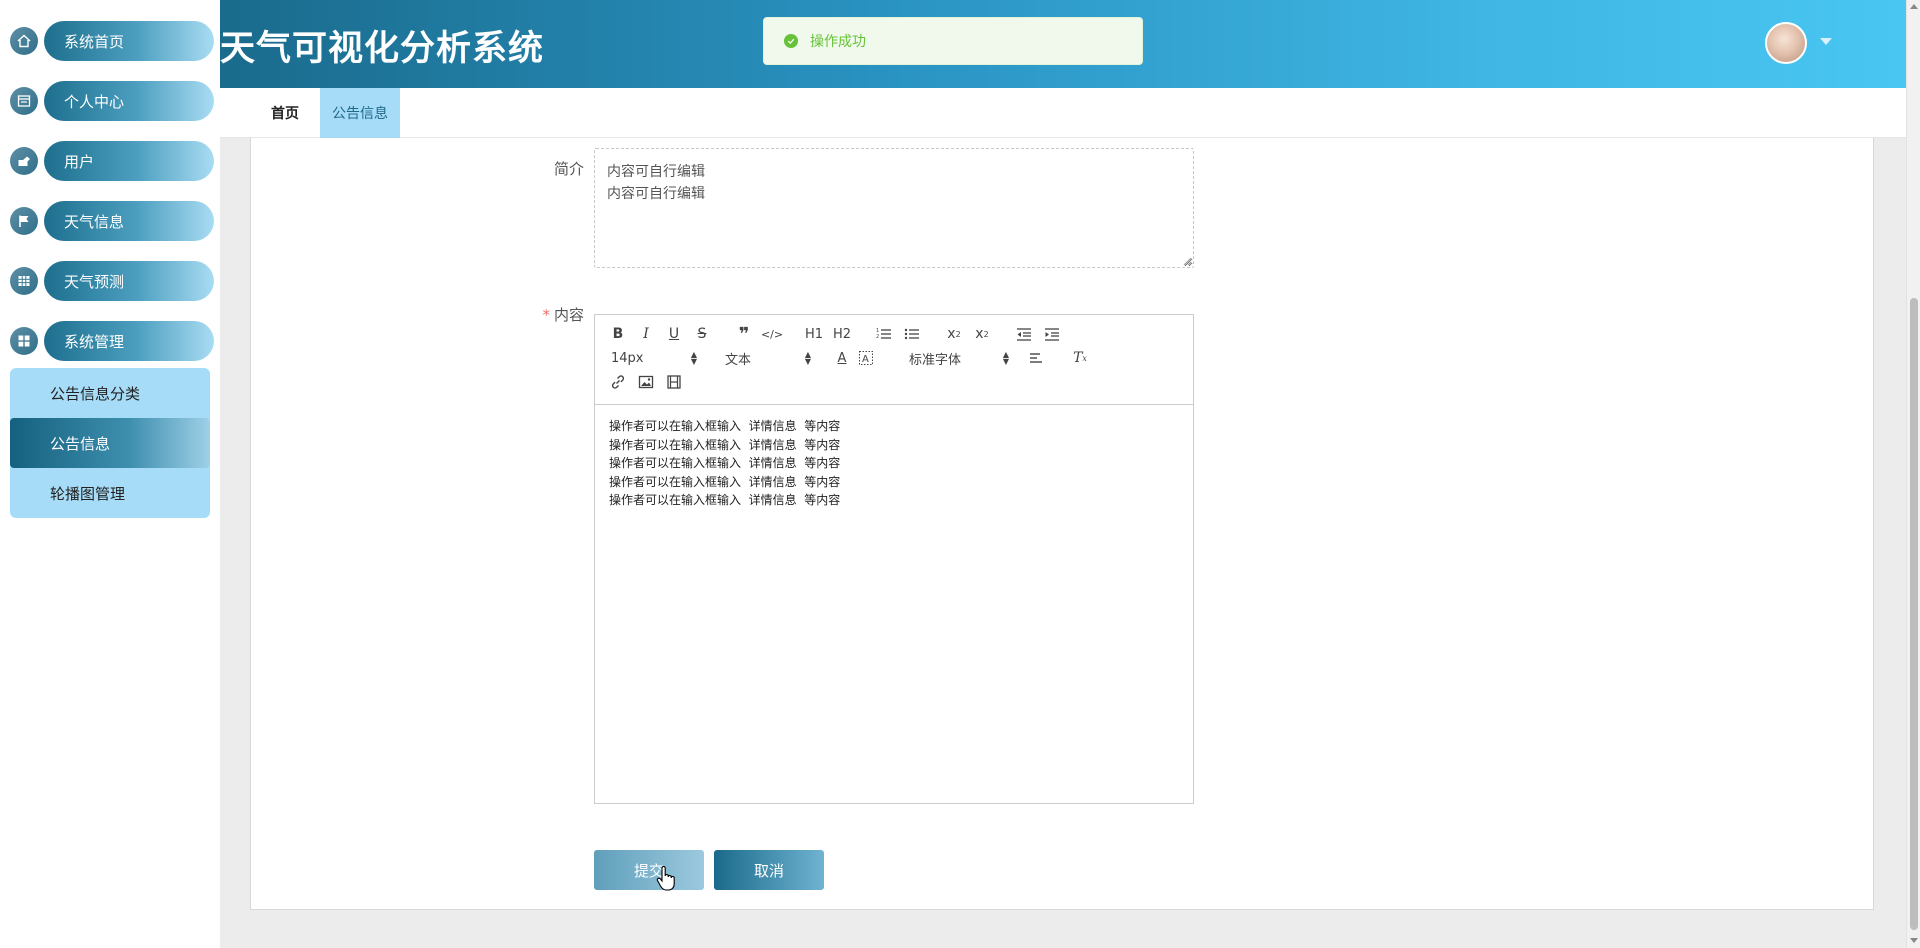 This screenshot has width=1920, height=948. I want to click on ordered-list-icon: 12, so click(884, 334).